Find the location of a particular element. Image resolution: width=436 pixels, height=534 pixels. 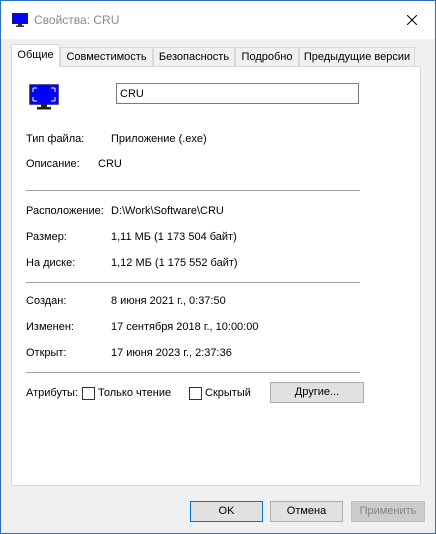

close-button is located at coordinates (412, 20).